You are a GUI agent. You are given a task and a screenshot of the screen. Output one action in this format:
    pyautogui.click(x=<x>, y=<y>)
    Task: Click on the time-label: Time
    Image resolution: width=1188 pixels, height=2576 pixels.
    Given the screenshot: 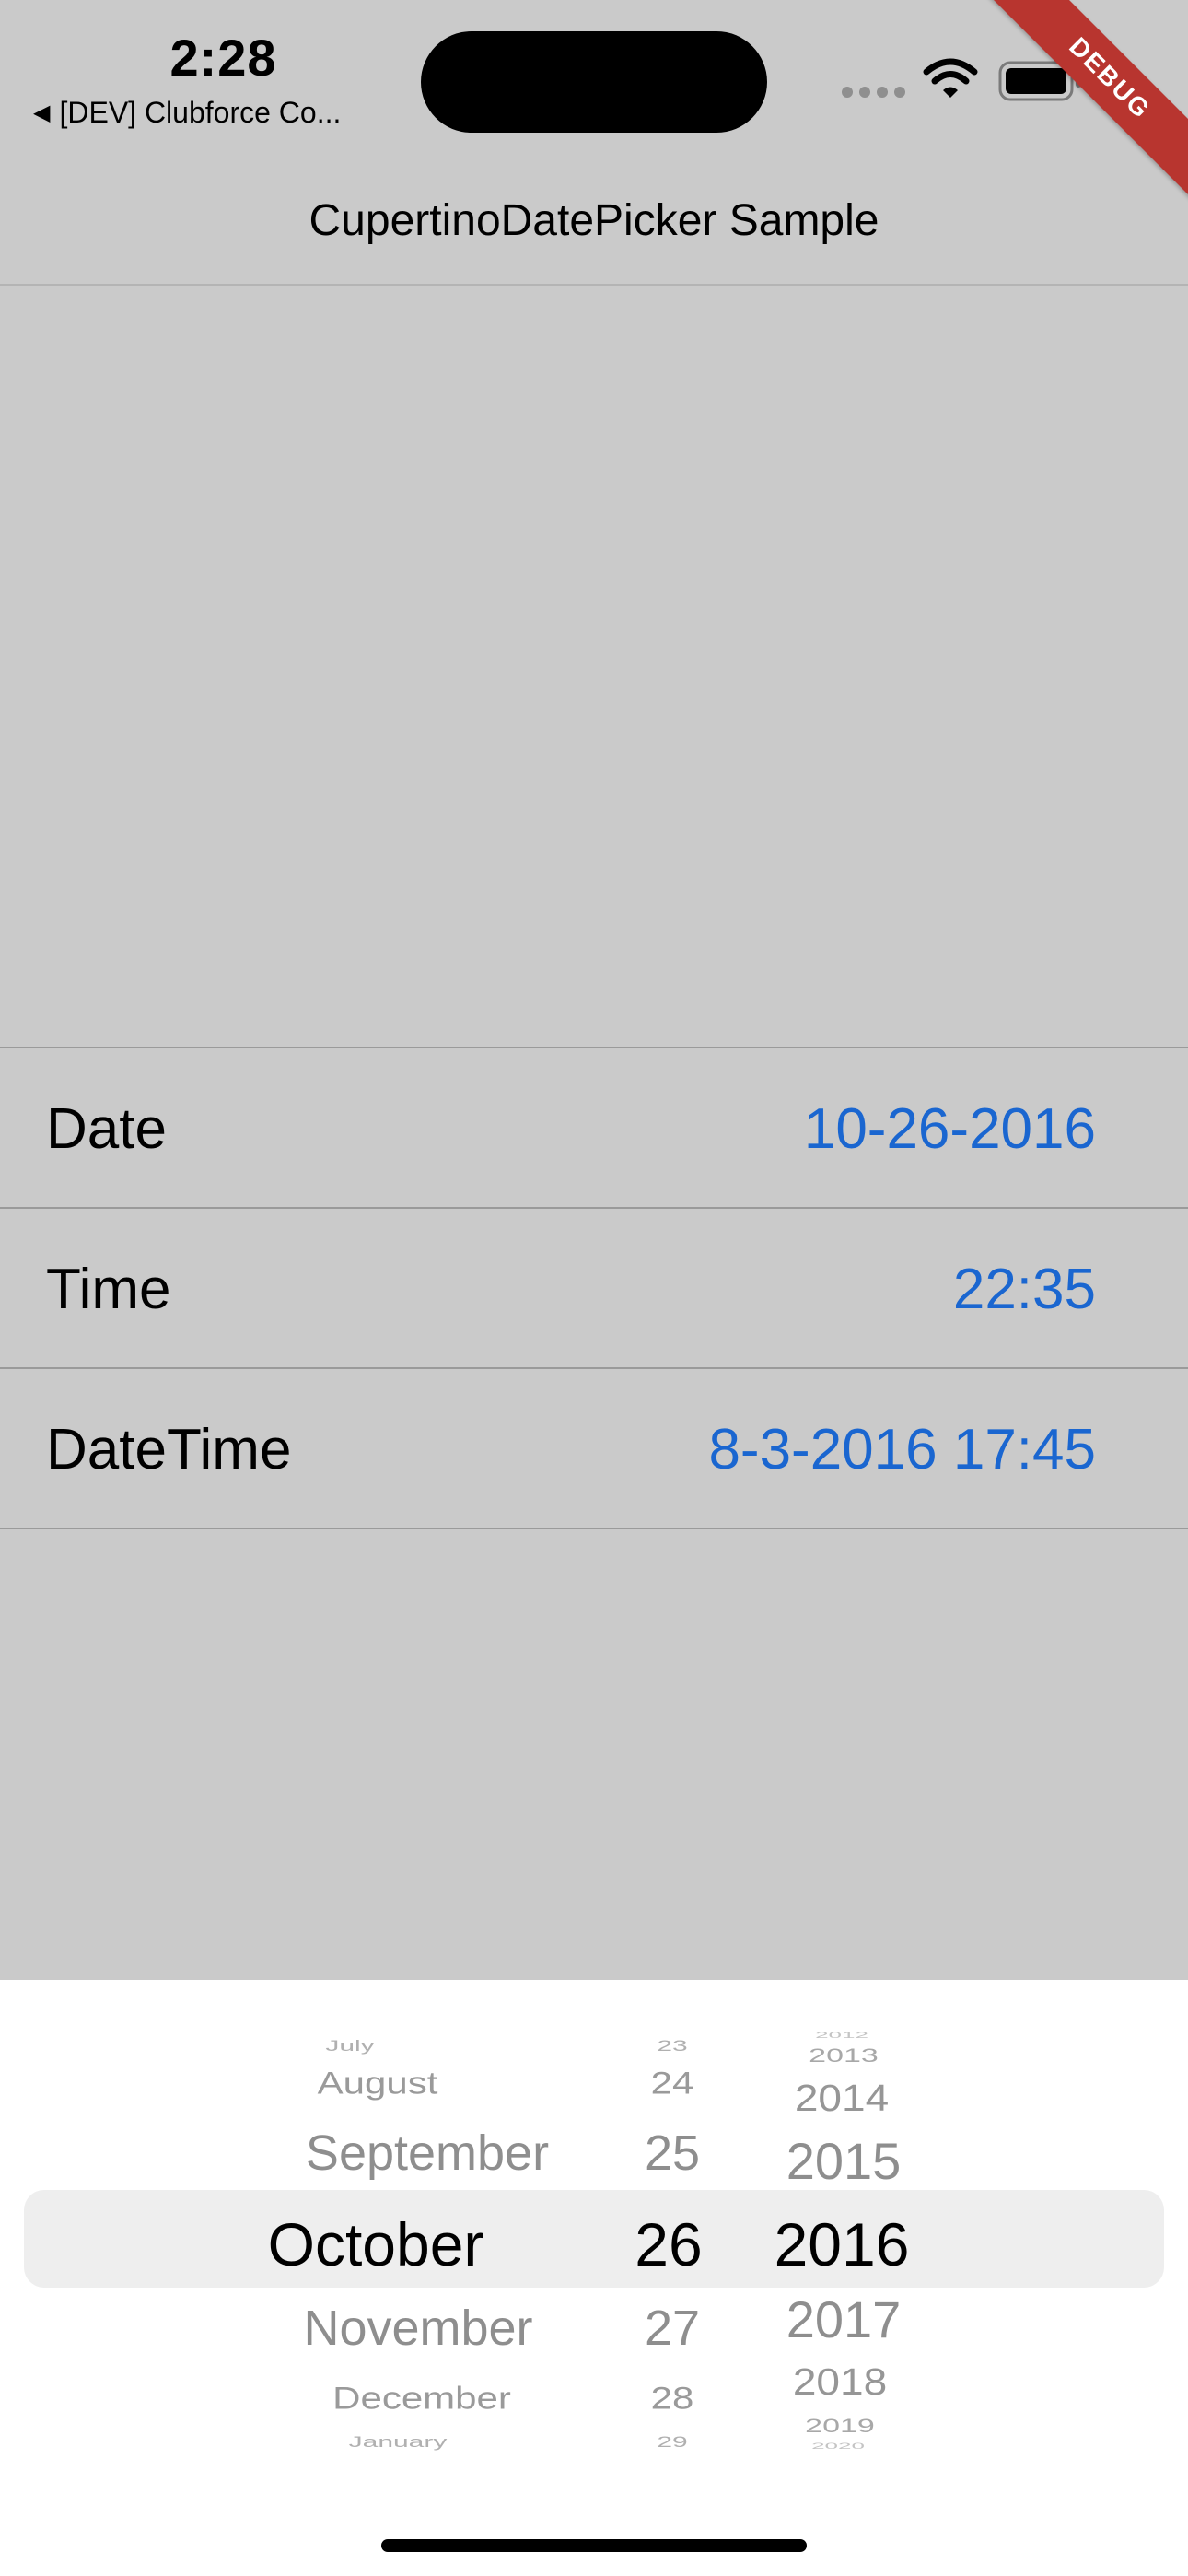 What is the action you would take?
    pyautogui.click(x=108, y=1289)
    